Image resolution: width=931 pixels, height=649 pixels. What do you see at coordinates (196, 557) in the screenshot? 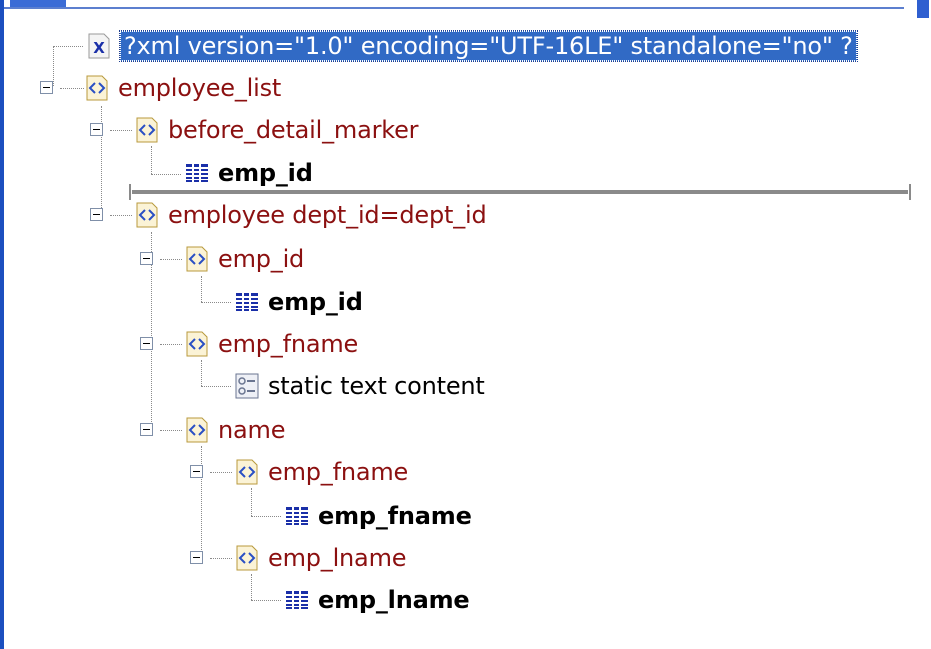
I see `collapse-toggle-name-emp-lname` at bounding box center [196, 557].